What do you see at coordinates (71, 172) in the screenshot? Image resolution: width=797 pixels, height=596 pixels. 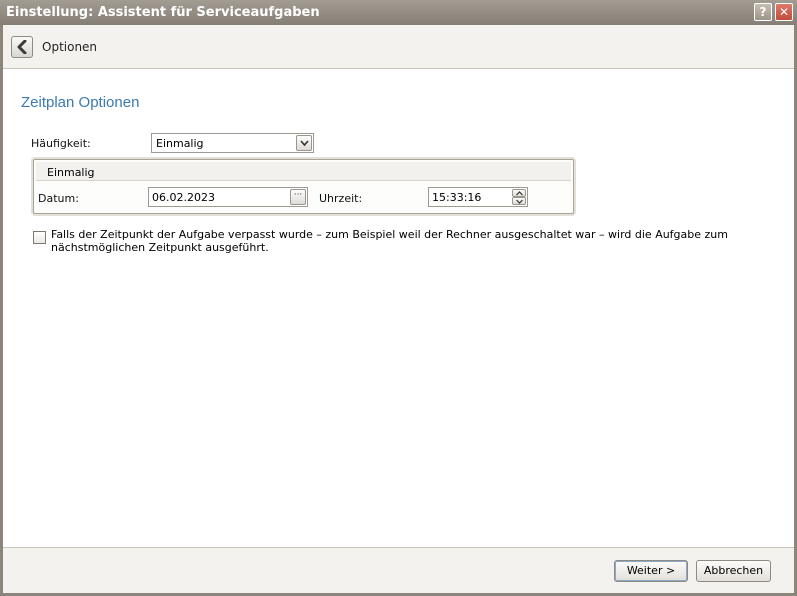 I see `group-title: Einmalig` at bounding box center [71, 172].